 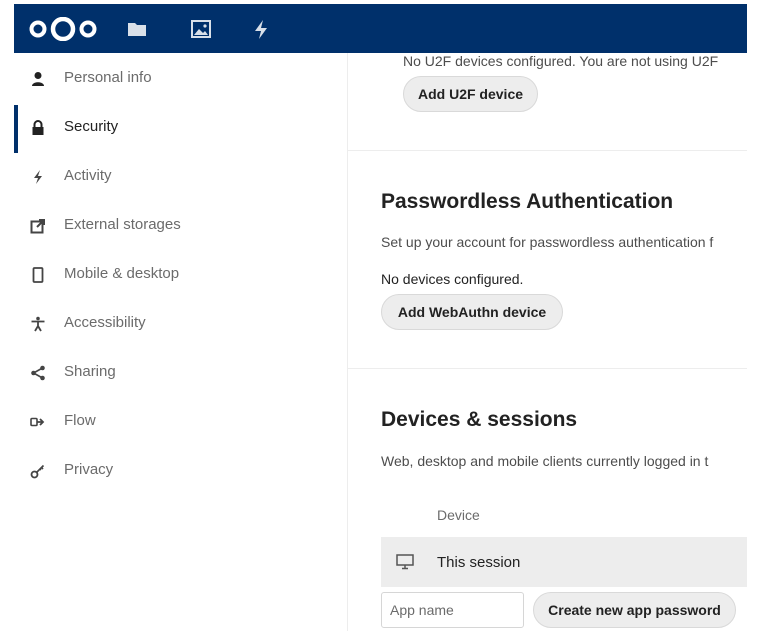 What do you see at coordinates (180, 373) in the screenshot?
I see `sidebar-item-sharing: Sharing` at bounding box center [180, 373].